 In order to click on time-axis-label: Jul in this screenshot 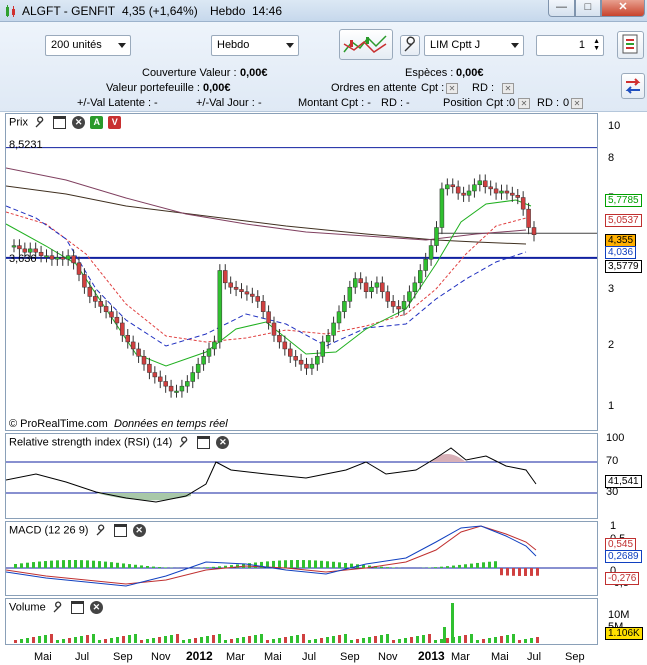, I will do `click(82, 657)`.